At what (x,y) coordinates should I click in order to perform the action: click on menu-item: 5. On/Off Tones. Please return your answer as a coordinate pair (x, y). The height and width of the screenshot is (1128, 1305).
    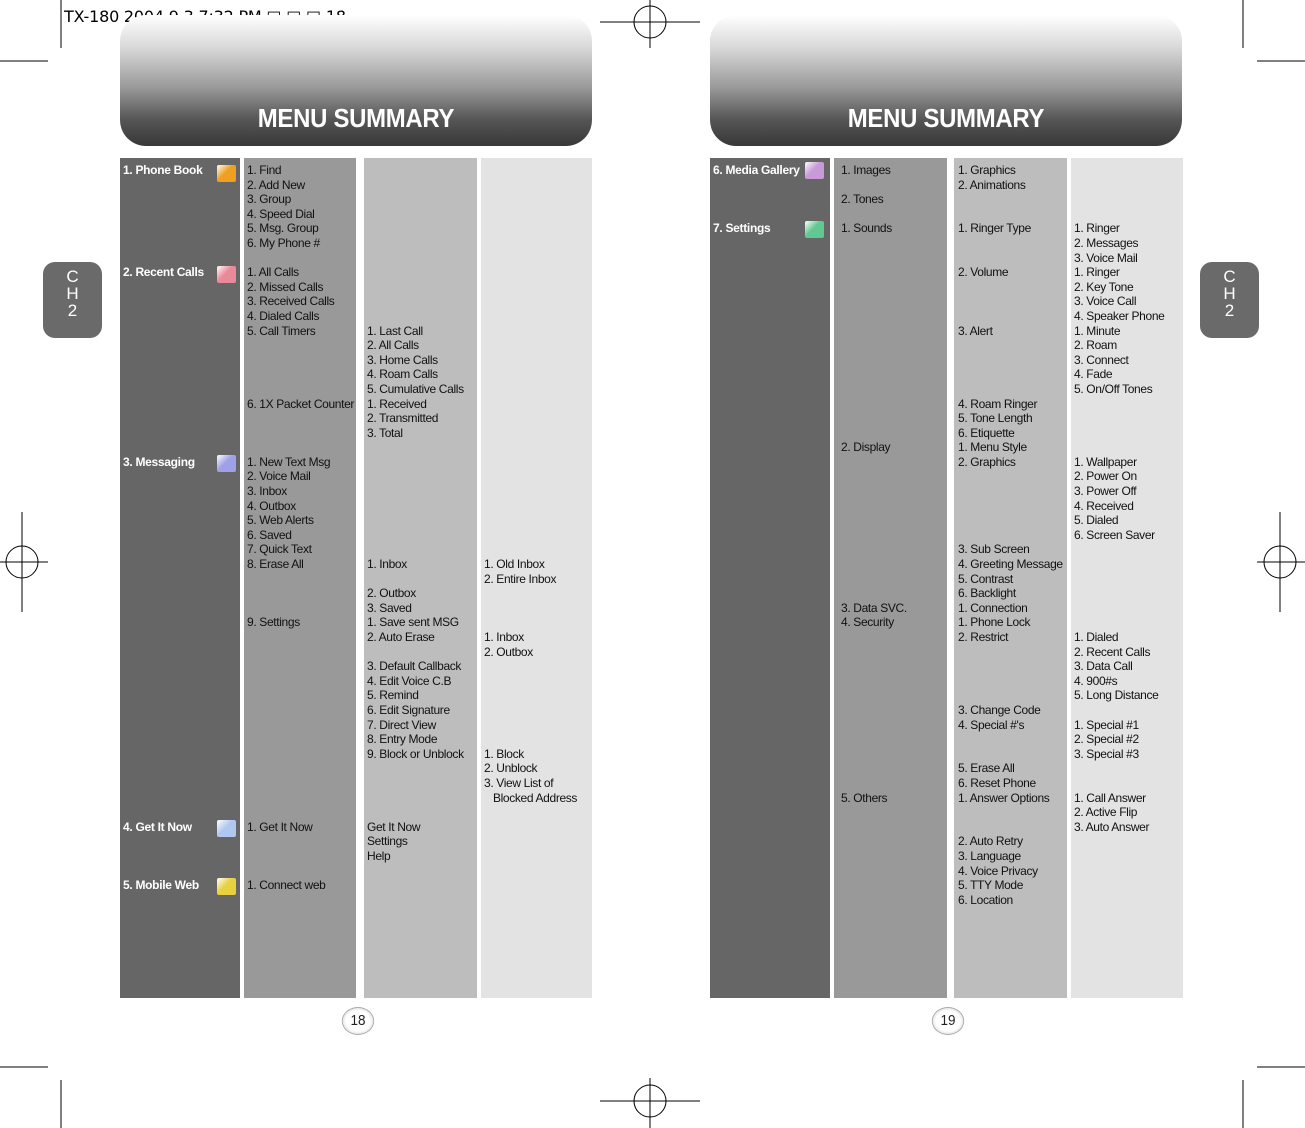
    Looking at the image, I should click on (1113, 388).